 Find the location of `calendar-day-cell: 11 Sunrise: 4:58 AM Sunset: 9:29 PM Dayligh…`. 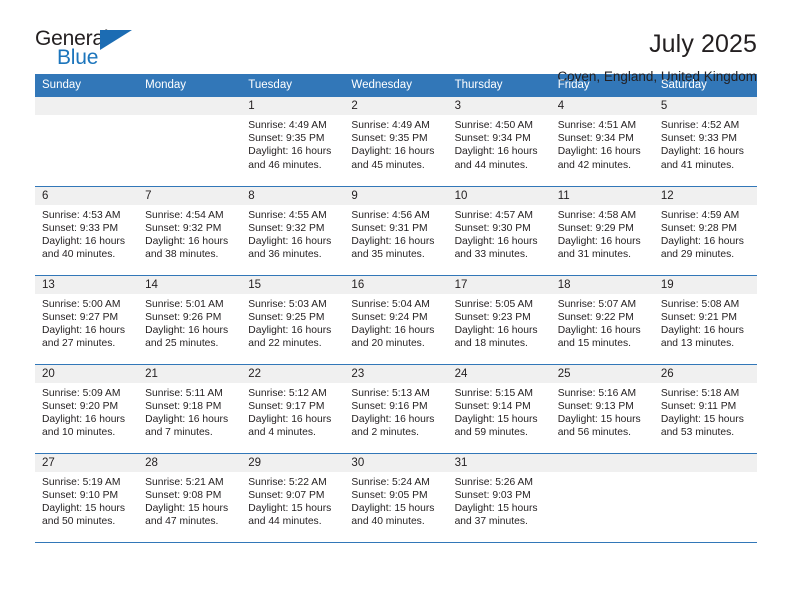

calendar-day-cell: 11 Sunrise: 4:58 AM Sunset: 9:29 PM Dayligh… is located at coordinates (602, 230).